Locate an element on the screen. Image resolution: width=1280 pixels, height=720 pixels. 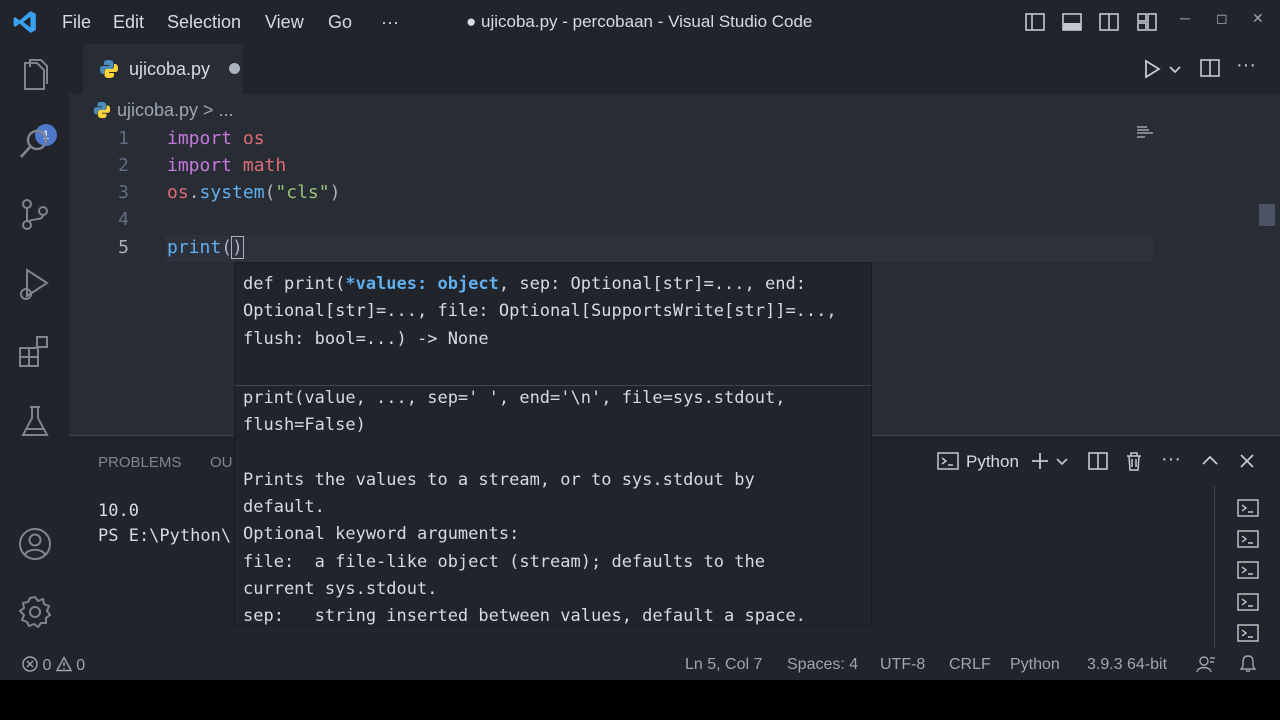
settings-gear-icon is located at coordinates (35, 612).